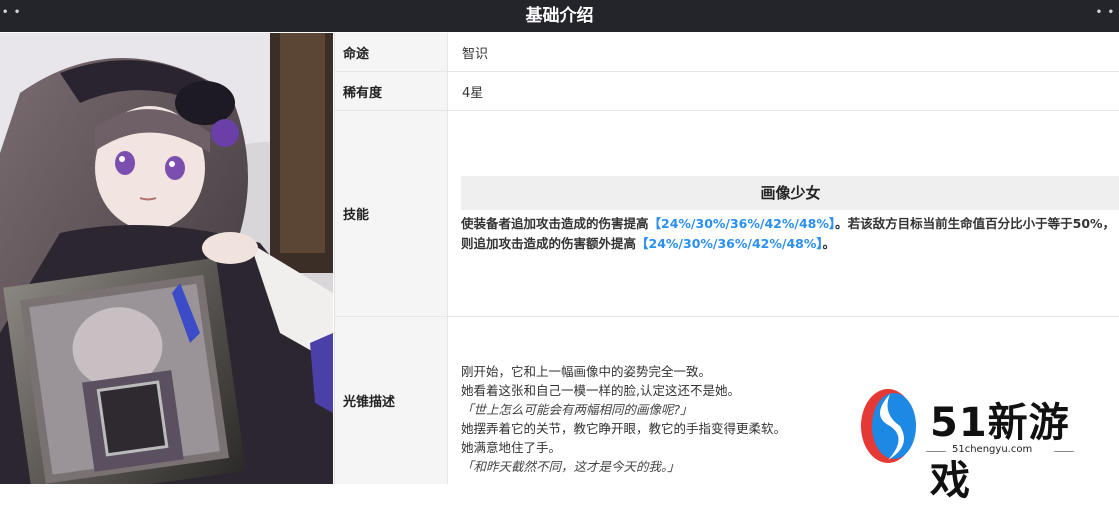 The height and width of the screenshot is (506, 1119). Describe the element at coordinates (391, 213) in the screenshot. I see `skill-label: 技能` at that location.